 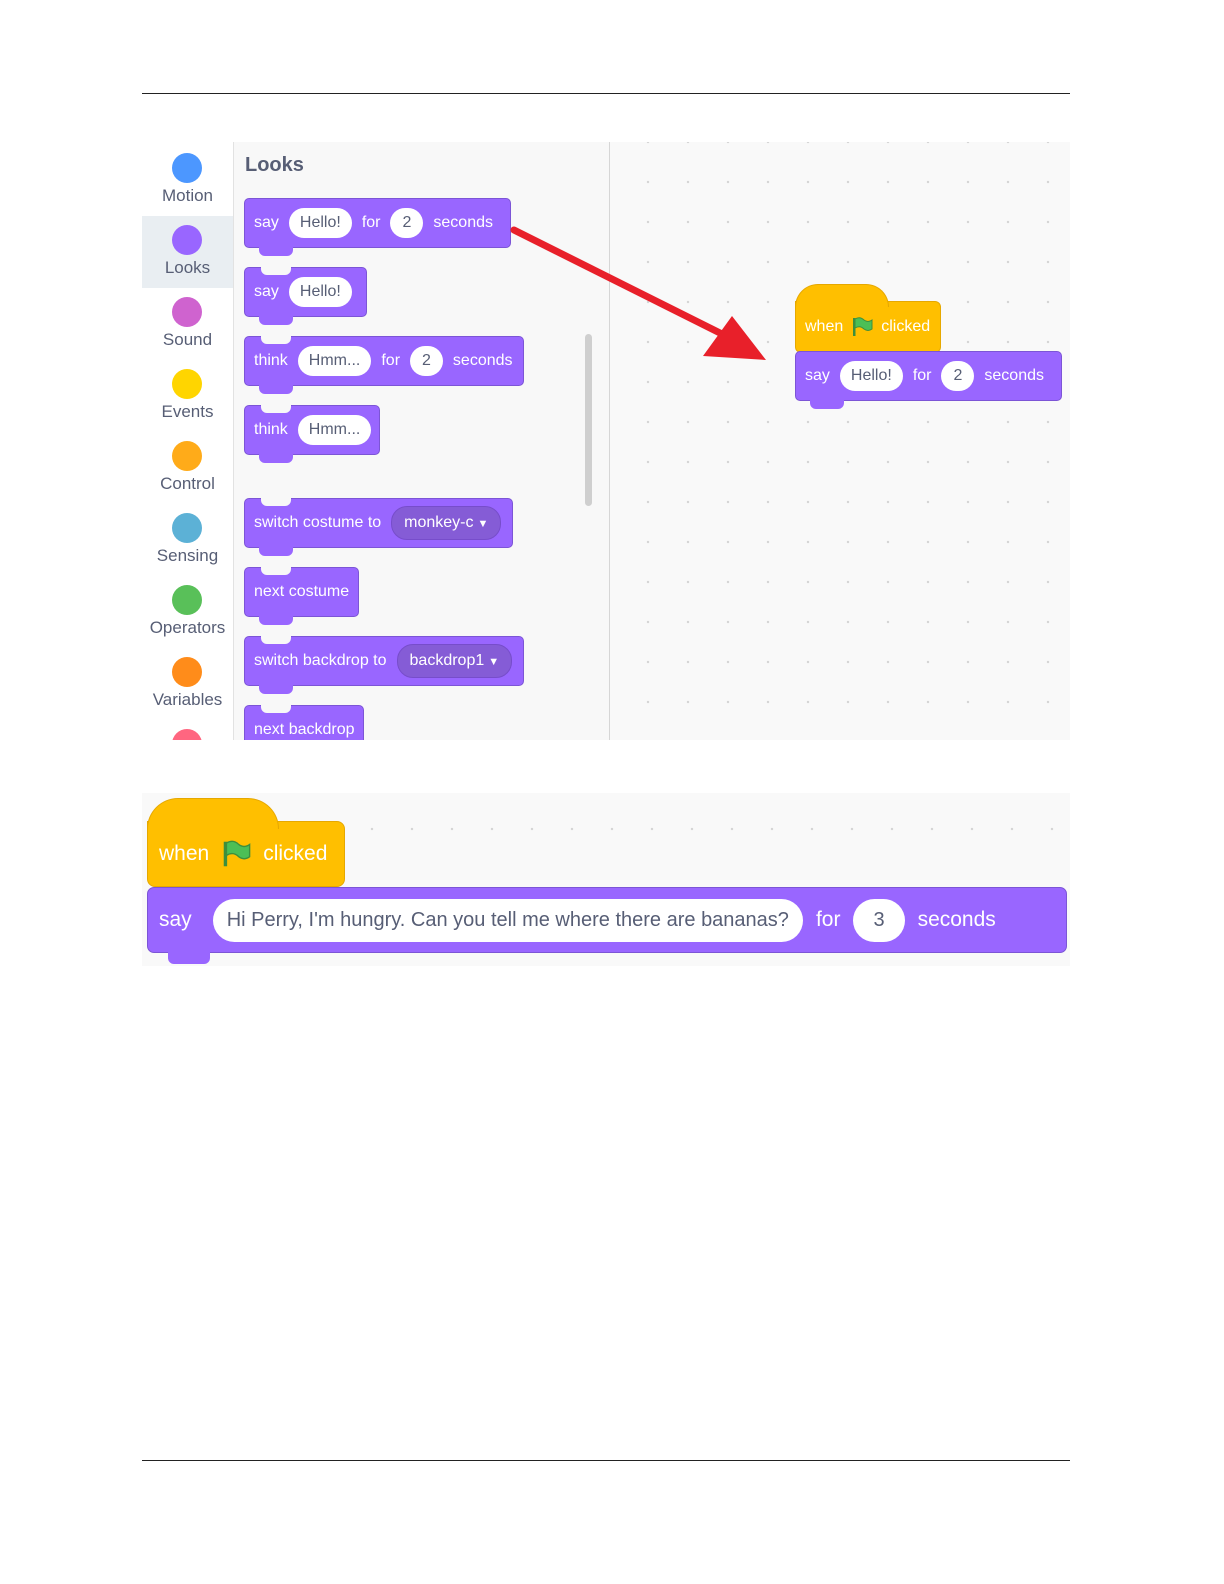 I want to click on block-text: next costume, so click(x=302, y=591).